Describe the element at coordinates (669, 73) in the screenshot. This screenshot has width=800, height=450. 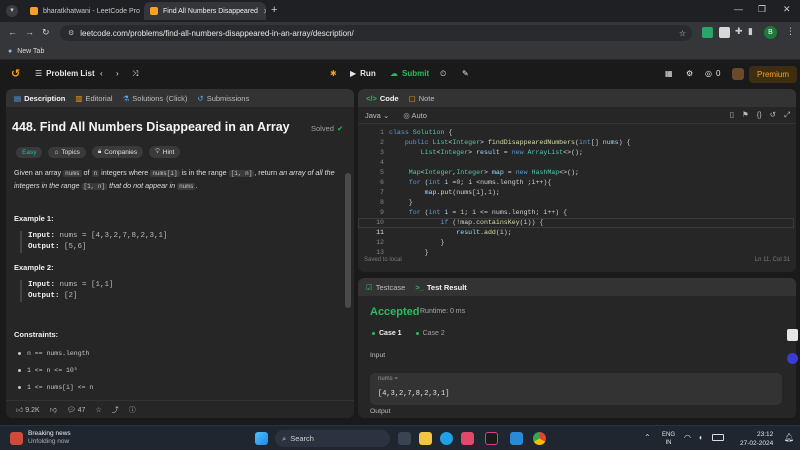
I see `layout-icon: ▦` at that location.